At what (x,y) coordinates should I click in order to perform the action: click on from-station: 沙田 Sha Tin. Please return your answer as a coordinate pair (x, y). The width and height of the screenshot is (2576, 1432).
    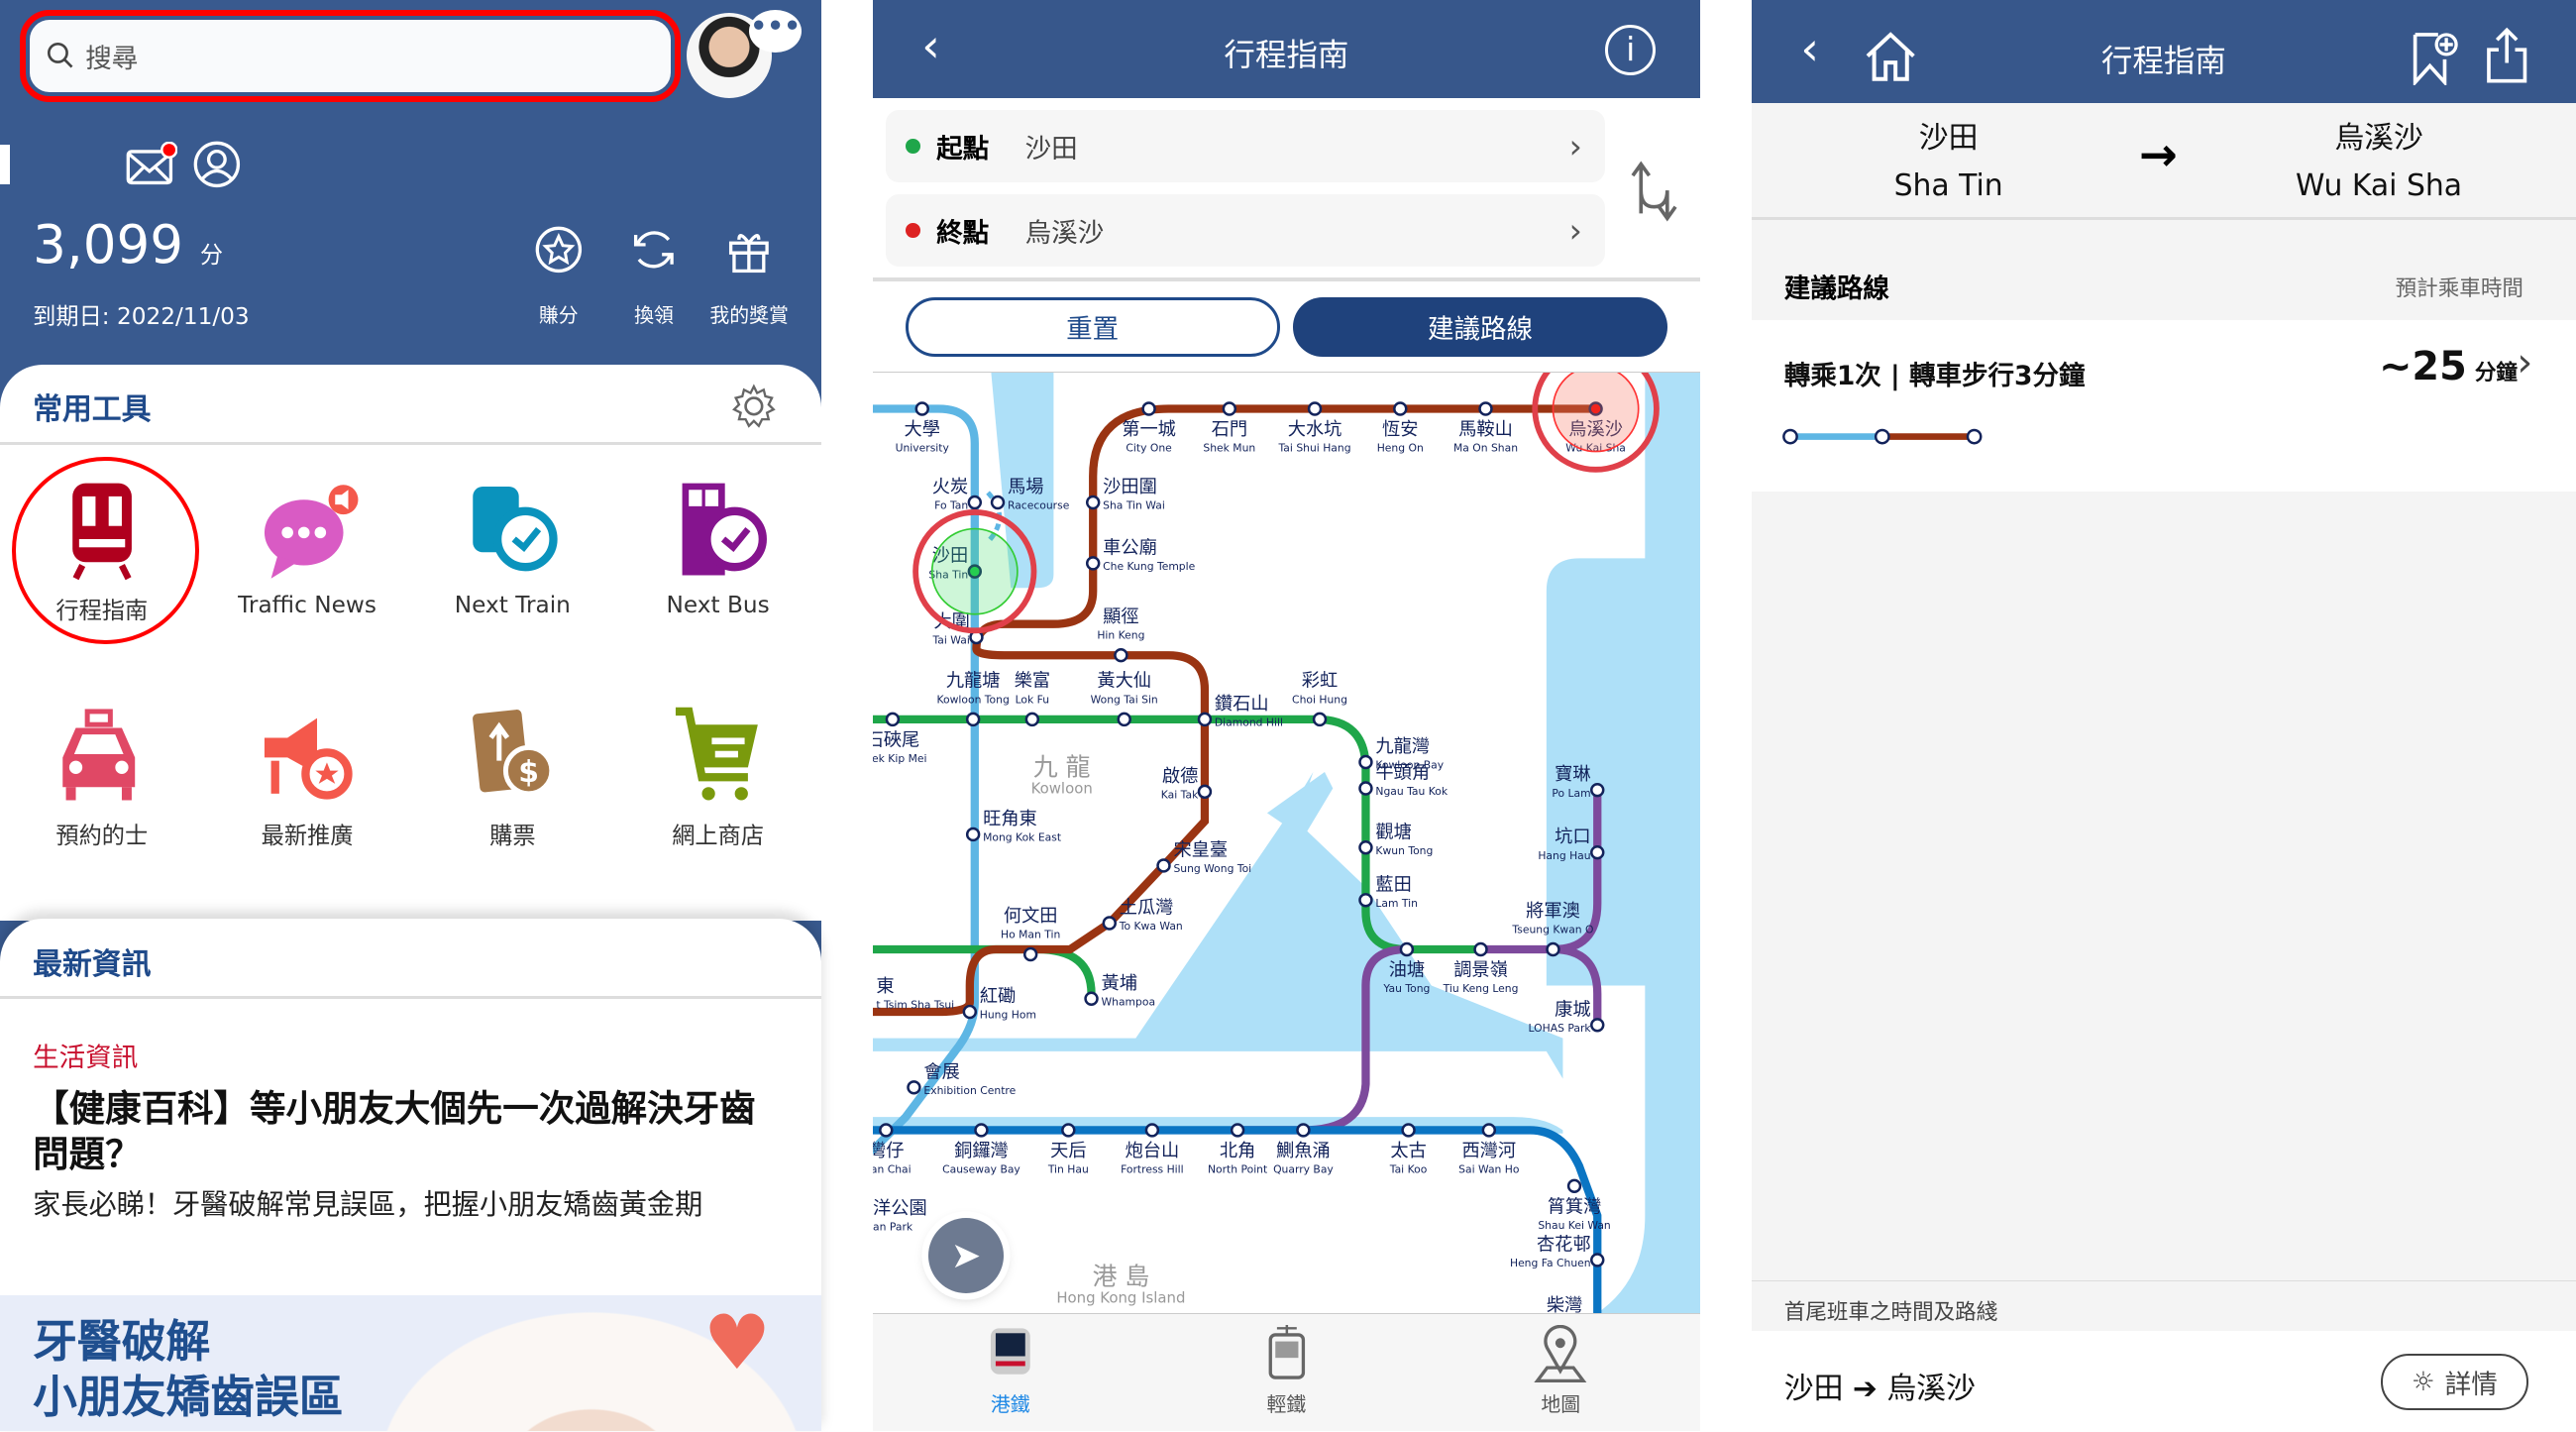
    Looking at the image, I should click on (1949, 162).